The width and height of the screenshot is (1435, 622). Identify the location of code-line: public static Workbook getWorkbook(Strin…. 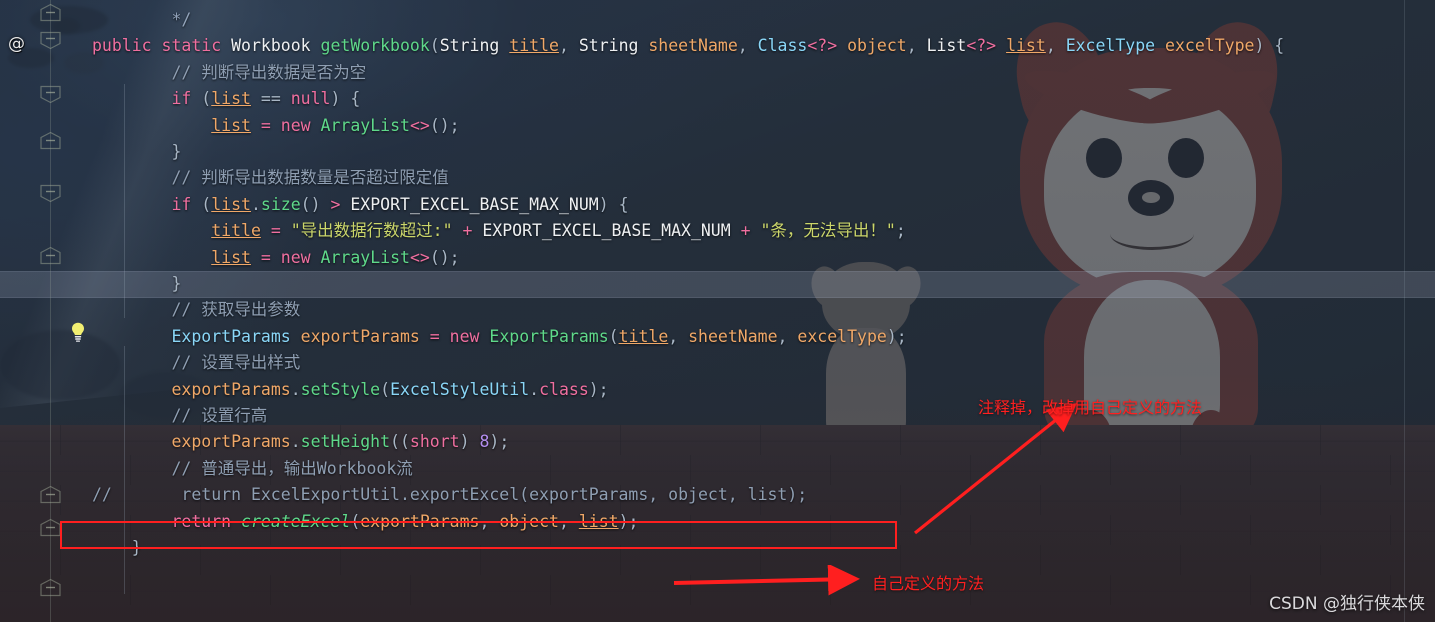
(717, 46).